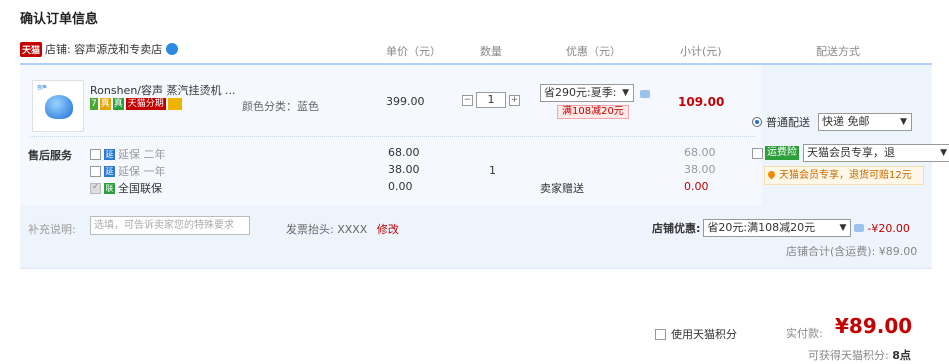 The image size is (949, 364). I want to click on service-subtotal: 68.00, so click(700, 152).